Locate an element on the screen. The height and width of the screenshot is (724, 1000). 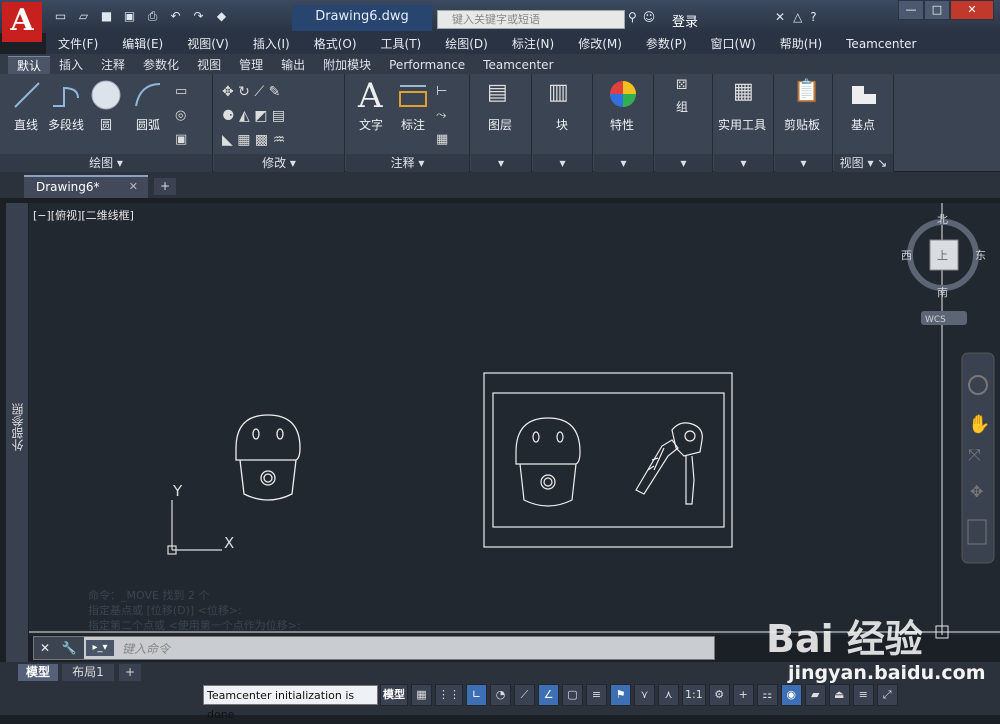
status-message: Teamcenter initialization is done is located at coordinates (290, 703).